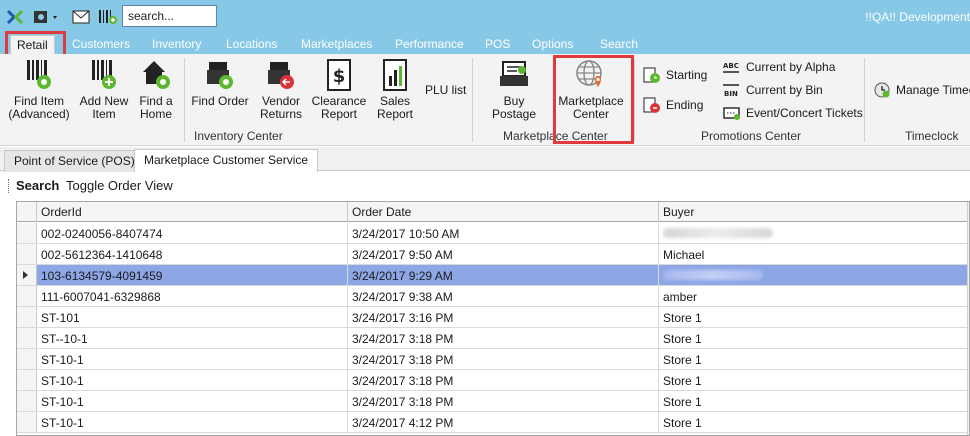 The width and height of the screenshot is (970, 436). I want to click on redacted-buyer-name, so click(713, 275).